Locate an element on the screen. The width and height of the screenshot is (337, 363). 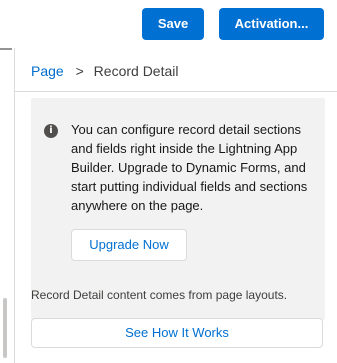
breadcrumb: Page > Record Detail is located at coordinates (105, 71).